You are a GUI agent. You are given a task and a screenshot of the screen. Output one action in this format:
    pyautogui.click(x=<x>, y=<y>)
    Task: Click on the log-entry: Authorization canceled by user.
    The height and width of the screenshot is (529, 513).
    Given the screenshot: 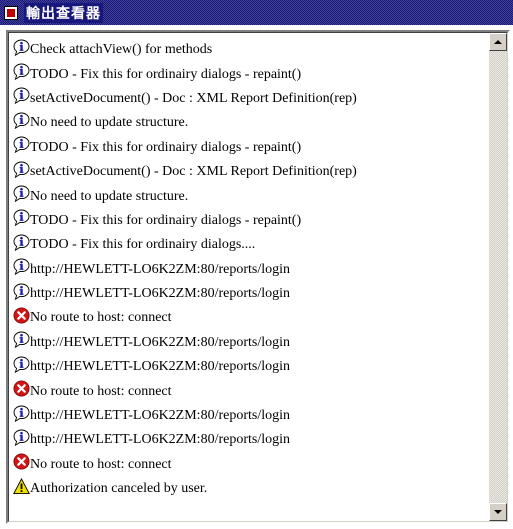 What is the action you would take?
    pyautogui.click(x=249, y=486)
    